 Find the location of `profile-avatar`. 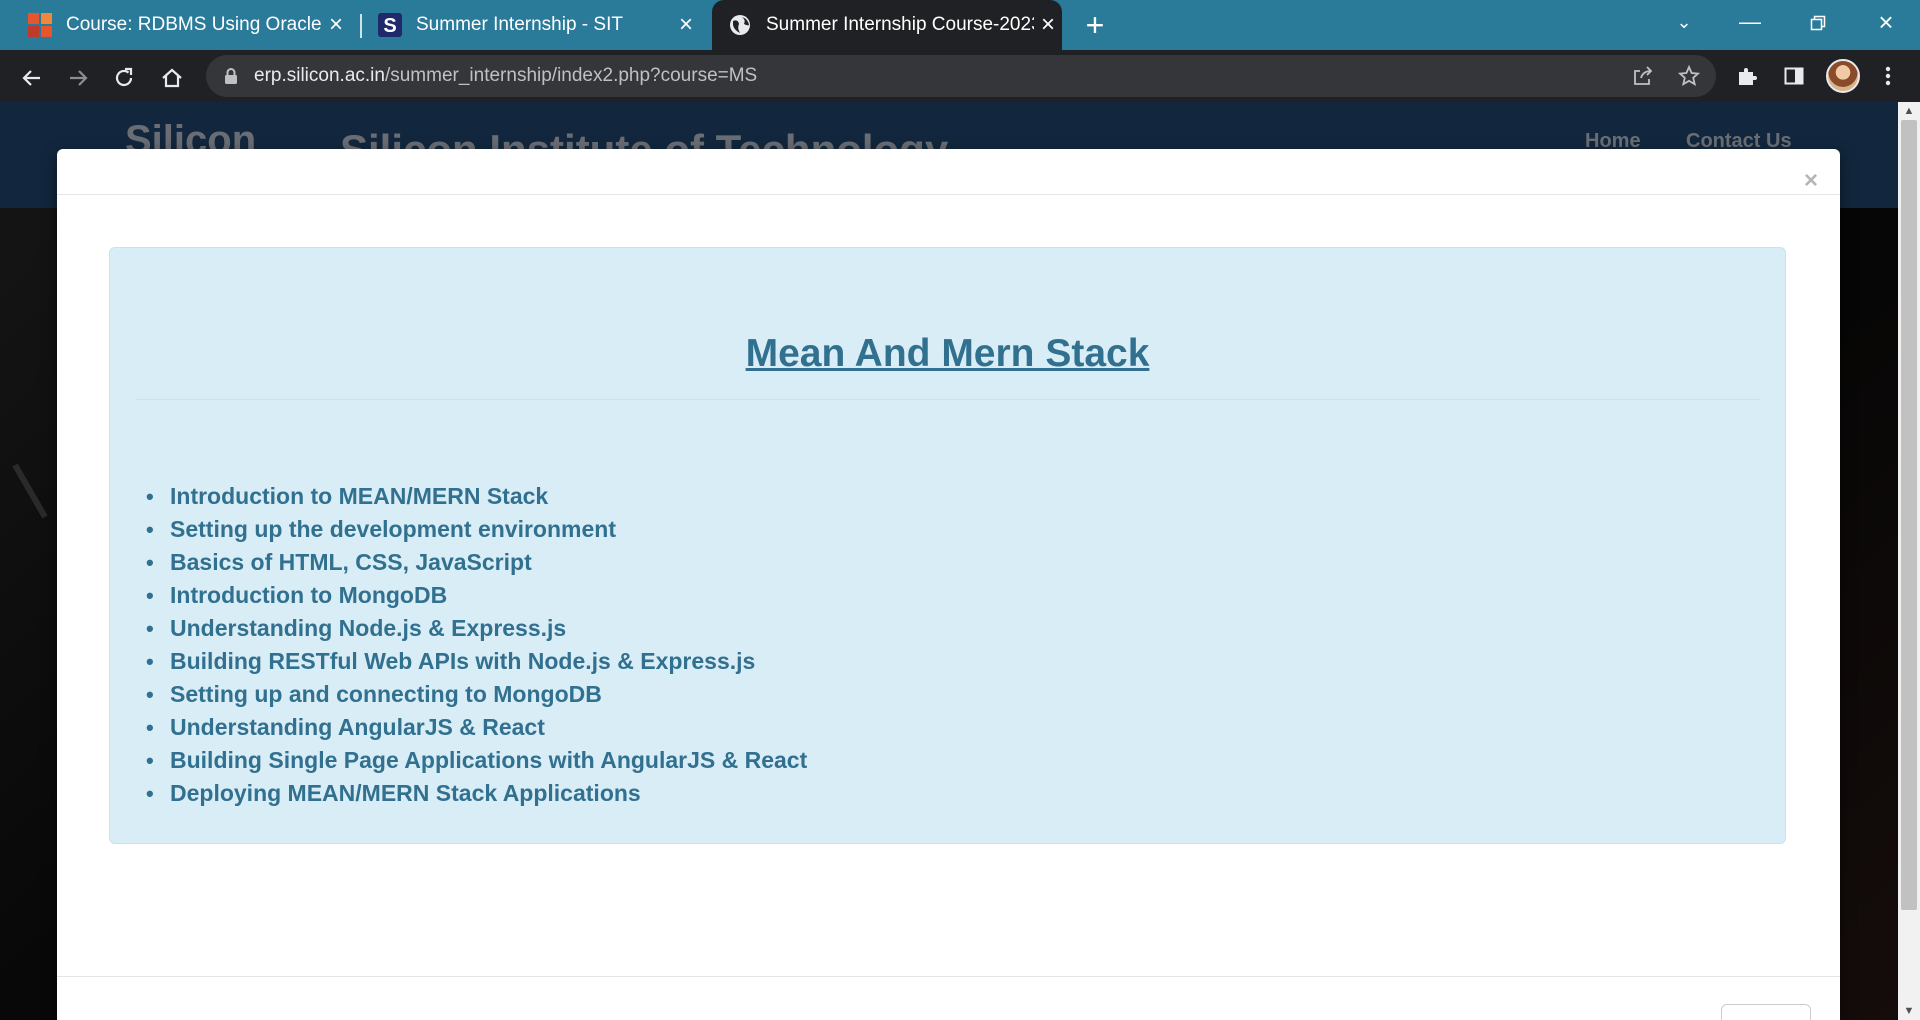

profile-avatar is located at coordinates (1843, 76).